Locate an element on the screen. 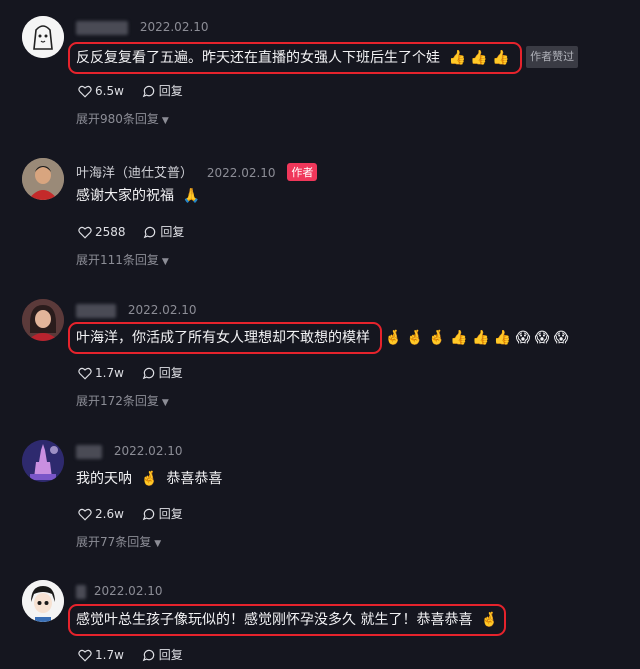 This screenshot has width=640, height=669. expand-replies-button: 展开980条回复 ▼ is located at coordinates (122, 118).